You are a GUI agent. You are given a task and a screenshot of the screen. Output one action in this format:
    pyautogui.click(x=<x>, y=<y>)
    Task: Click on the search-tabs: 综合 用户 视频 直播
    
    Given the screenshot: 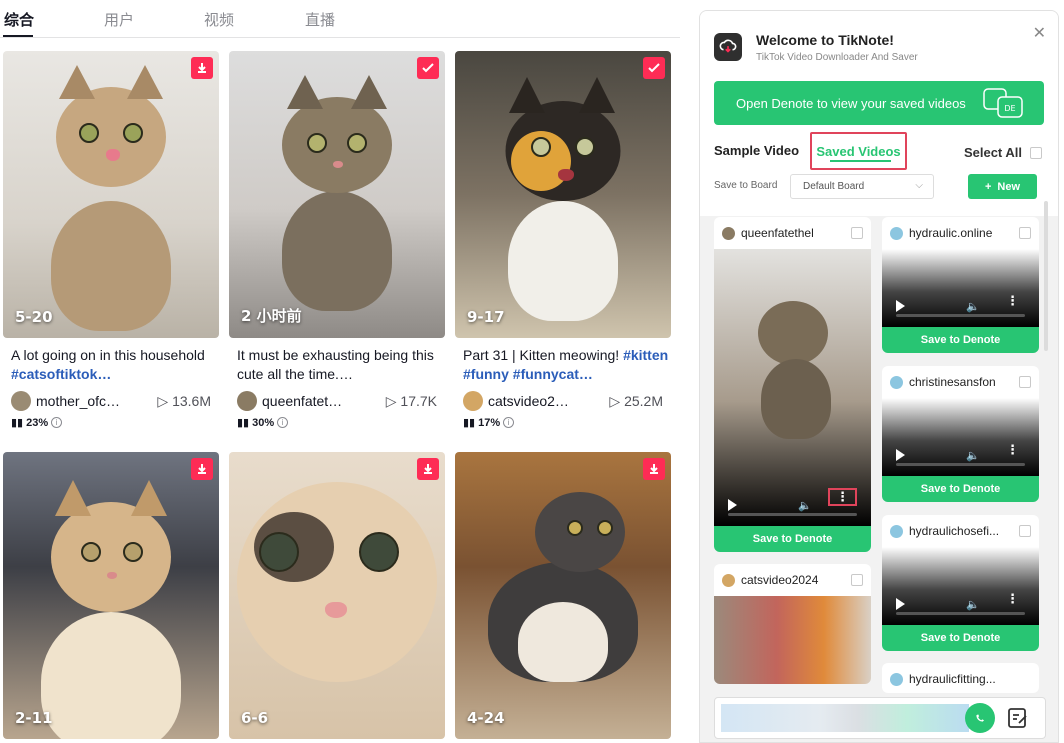 What is the action you would take?
    pyautogui.click(x=340, y=19)
    